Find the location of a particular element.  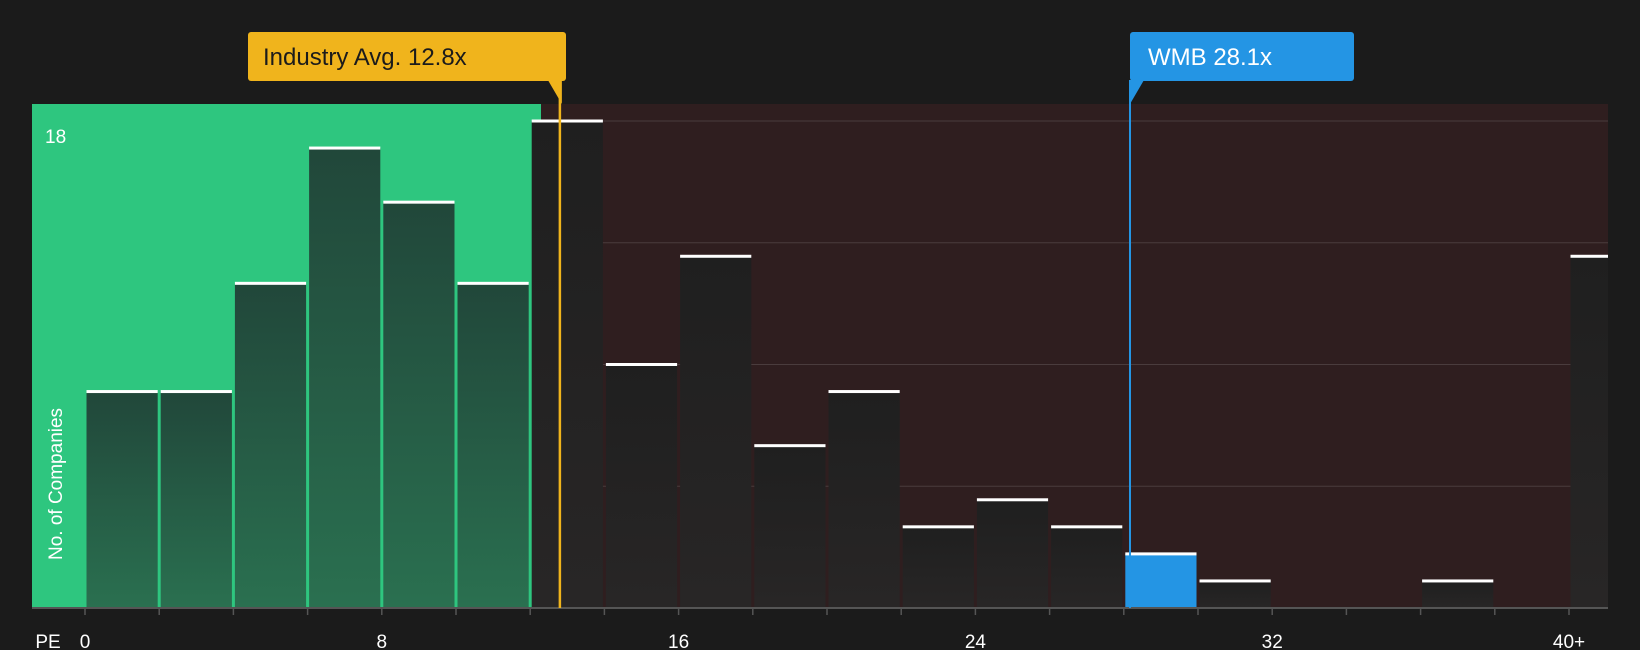

y-axis-label: No. of Companies is located at coordinates (56, 484).